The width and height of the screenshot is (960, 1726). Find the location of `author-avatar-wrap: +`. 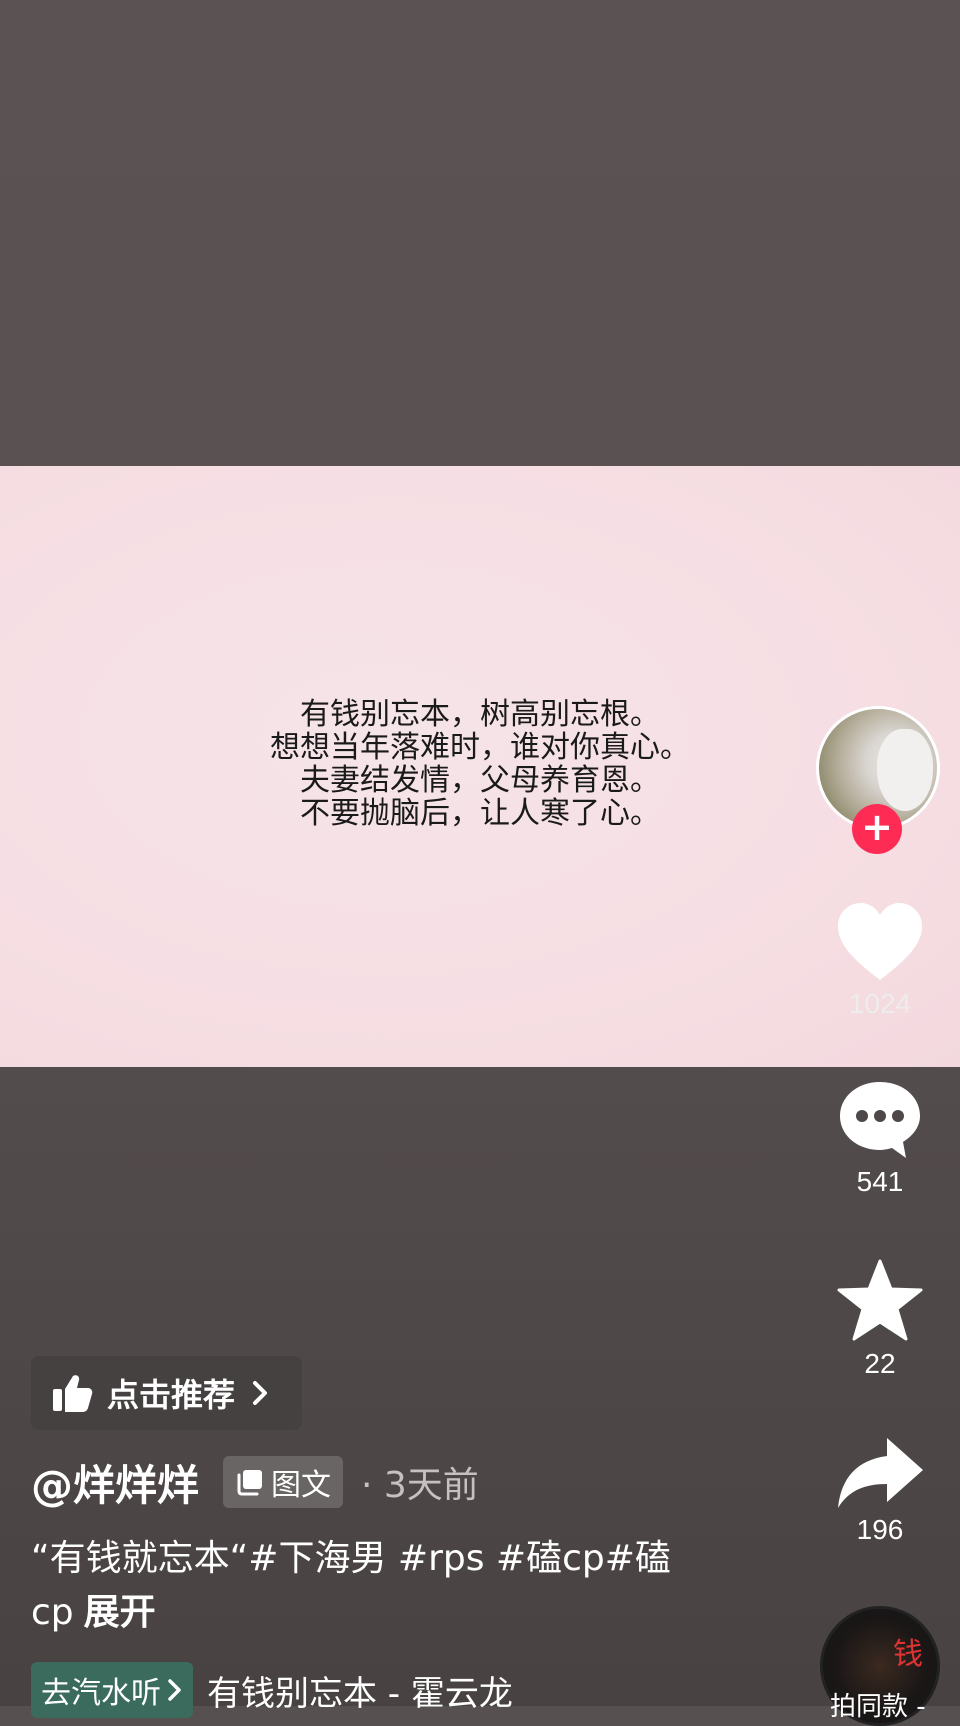

author-avatar-wrap: + is located at coordinates (878, 780).